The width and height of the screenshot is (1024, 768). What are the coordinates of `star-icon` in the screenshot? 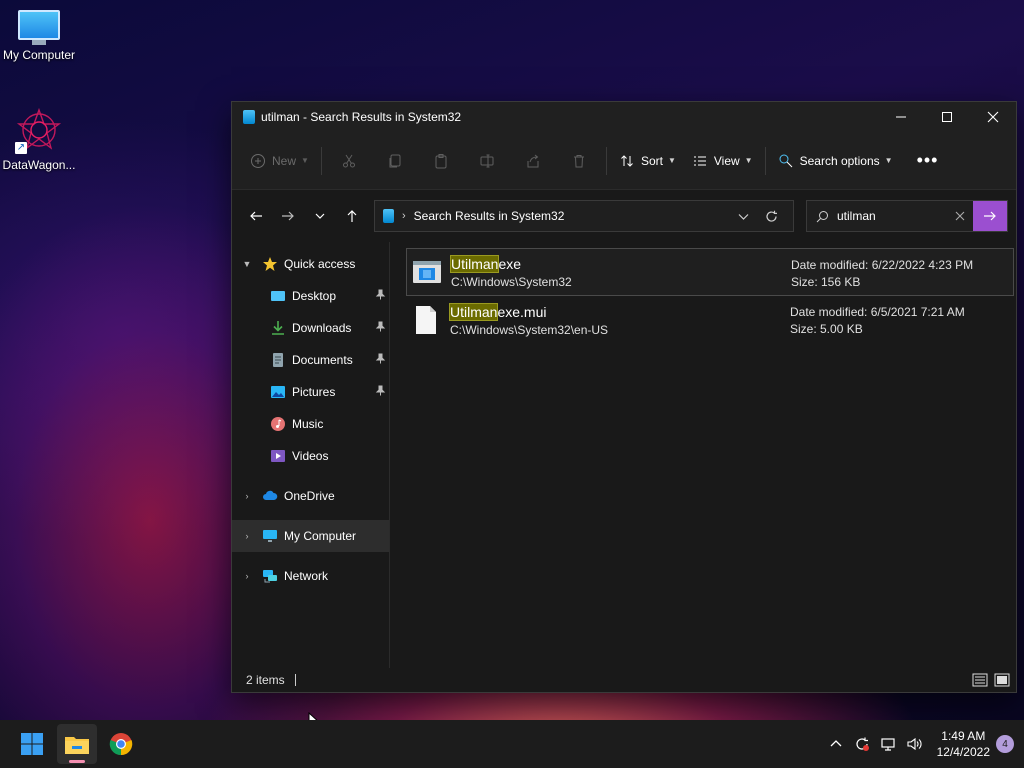 It's located at (270, 264).